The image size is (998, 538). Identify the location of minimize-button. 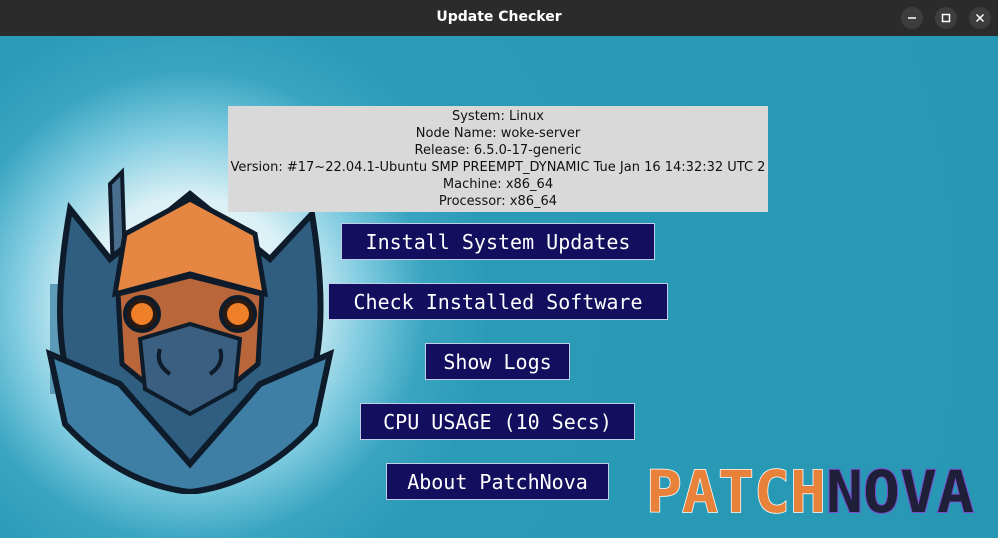
(912, 18).